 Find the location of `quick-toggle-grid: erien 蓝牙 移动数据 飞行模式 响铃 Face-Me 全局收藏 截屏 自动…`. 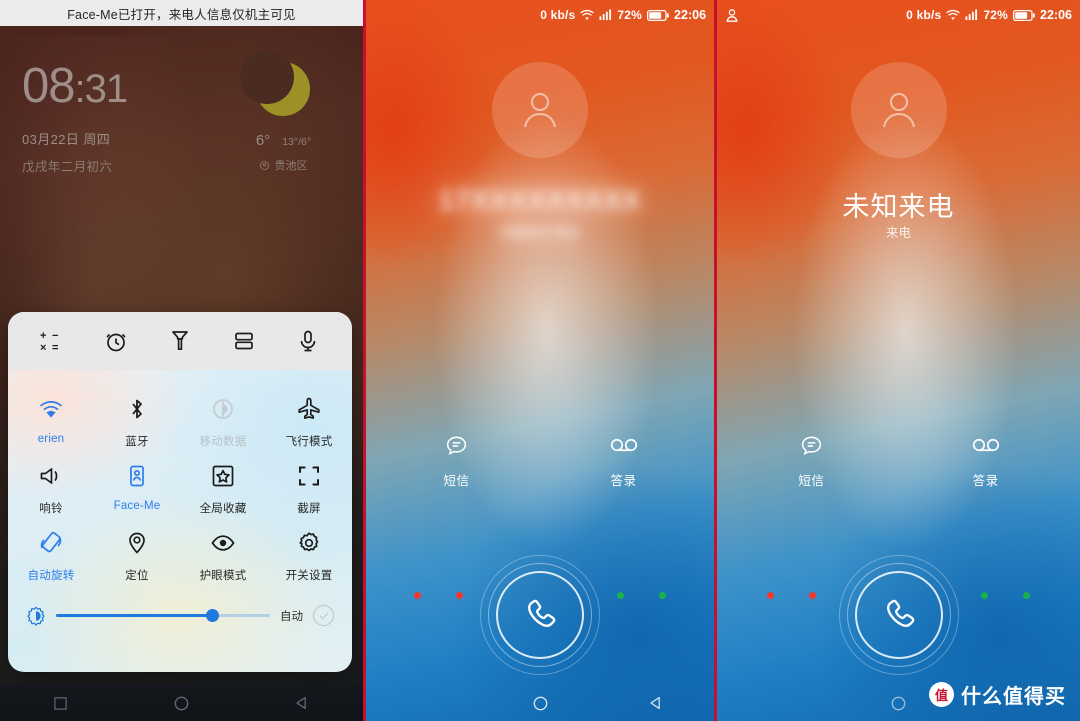

quick-toggle-grid: erien 蓝牙 移动数据 飞行模式 响铃 Face-Me 全局收藏 截屏 自动… is located at coordinates (180, 498).